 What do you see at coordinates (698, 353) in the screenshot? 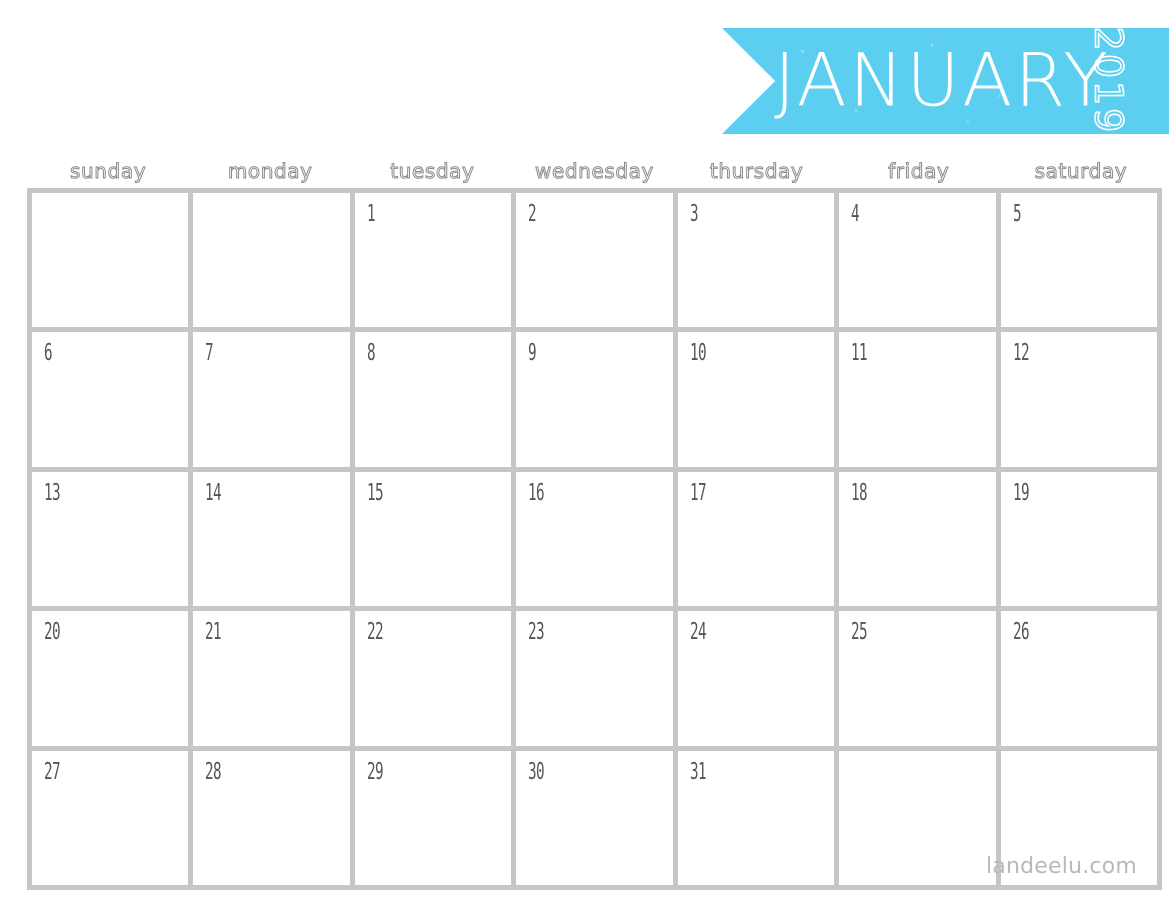
I see `day-number: 10` at bounding box center [698, 353].